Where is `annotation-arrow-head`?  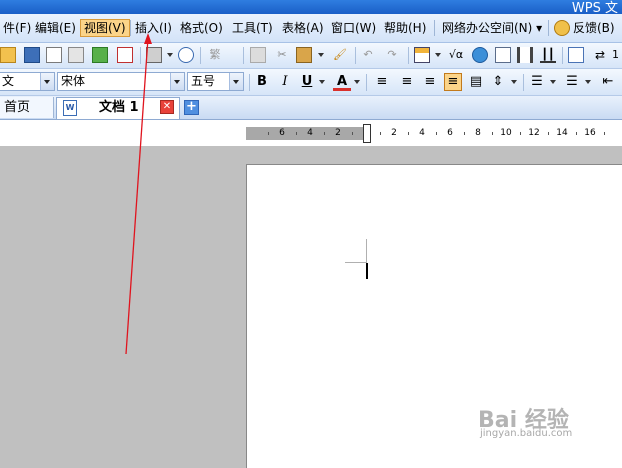 annotation-arrow-head is located at coordinates (148, 38).